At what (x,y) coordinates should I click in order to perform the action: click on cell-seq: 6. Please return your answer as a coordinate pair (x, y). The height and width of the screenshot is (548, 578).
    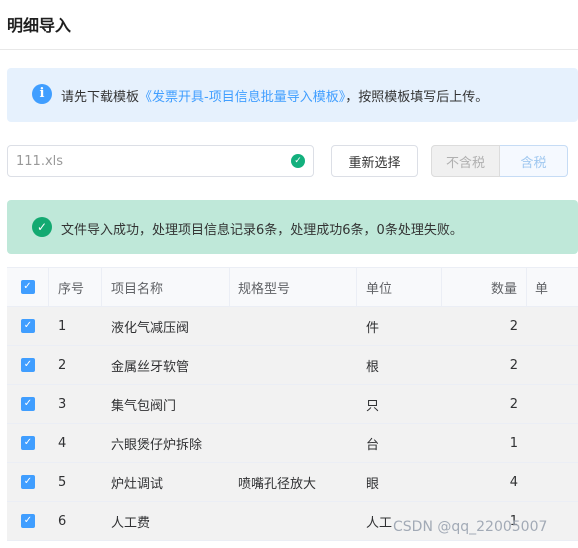
    Looking at the image, I should click on (62, 521).